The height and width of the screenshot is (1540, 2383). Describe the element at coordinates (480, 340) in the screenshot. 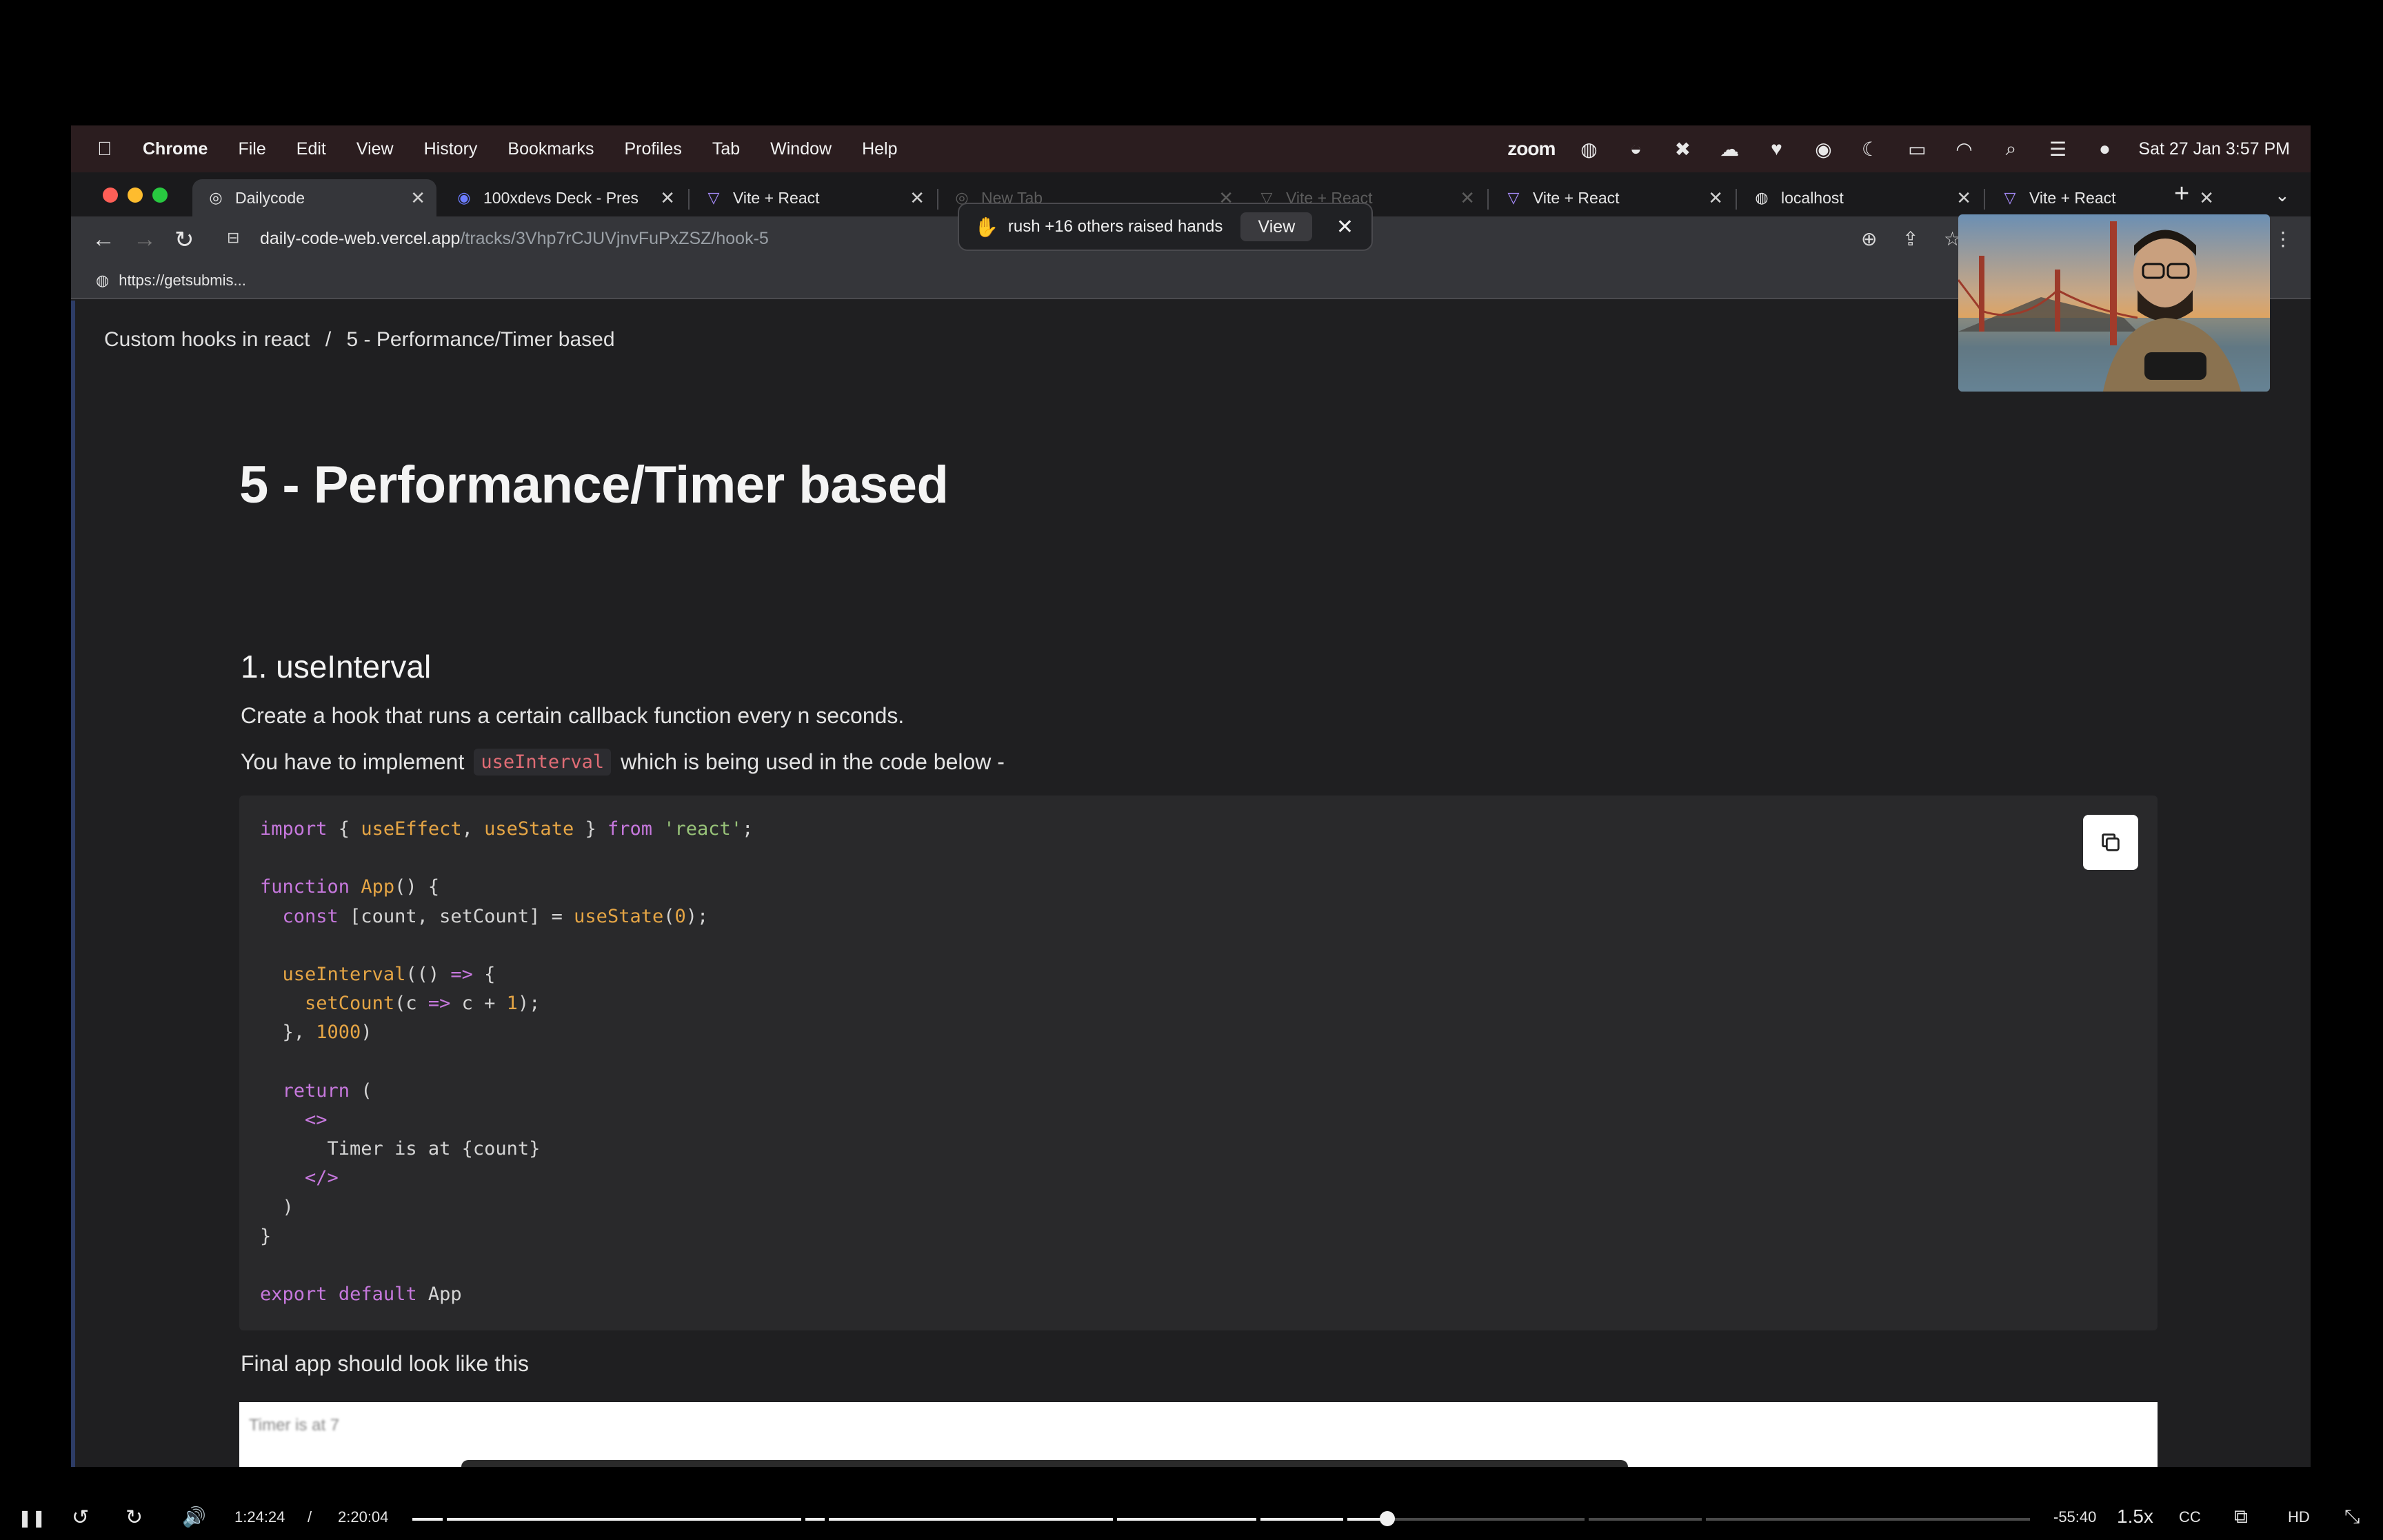

I see `breadcrumb-current: 5 - Performance/Timer based` at that location.